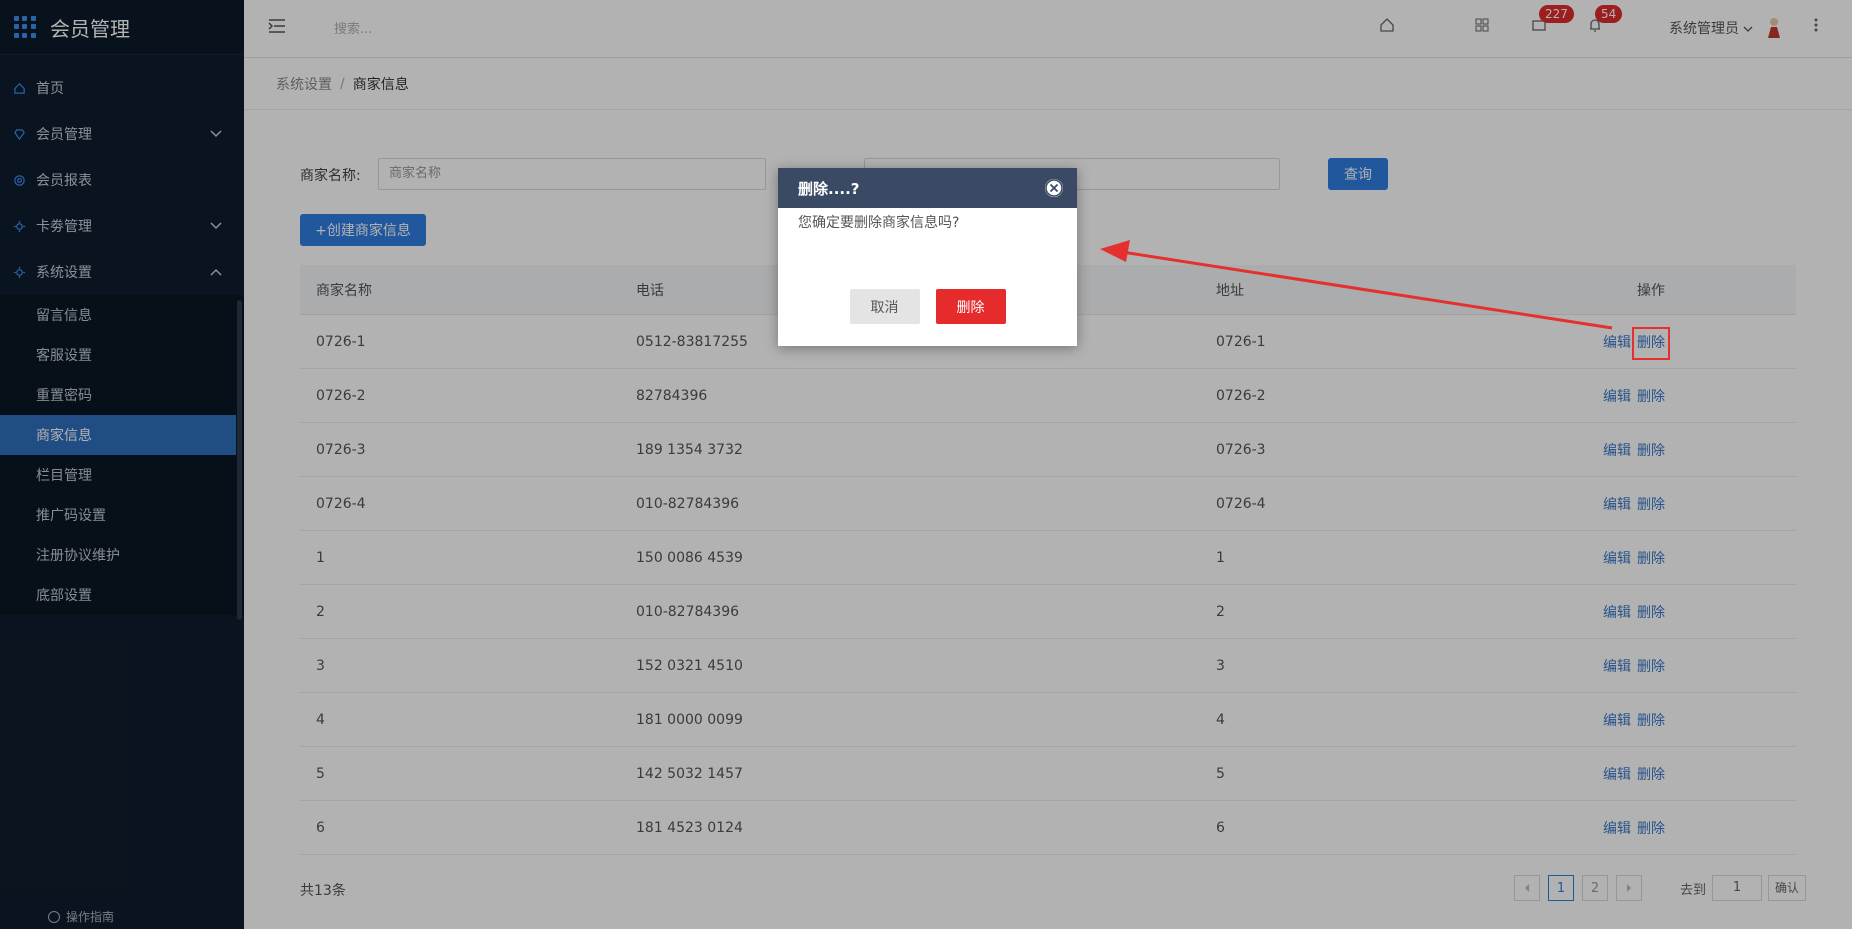 The image size is (1852, 929). Describe the element at coordinates (1054, 188) in the screenshot. I see `close-icon` at that location.